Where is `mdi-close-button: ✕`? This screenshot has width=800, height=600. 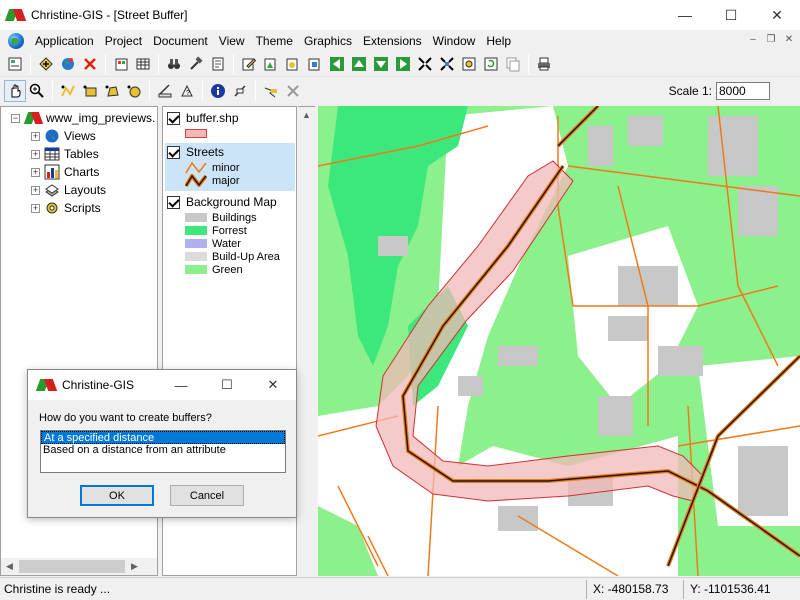
mdi-close-button: ✕ is located at coordinates (789, 40).